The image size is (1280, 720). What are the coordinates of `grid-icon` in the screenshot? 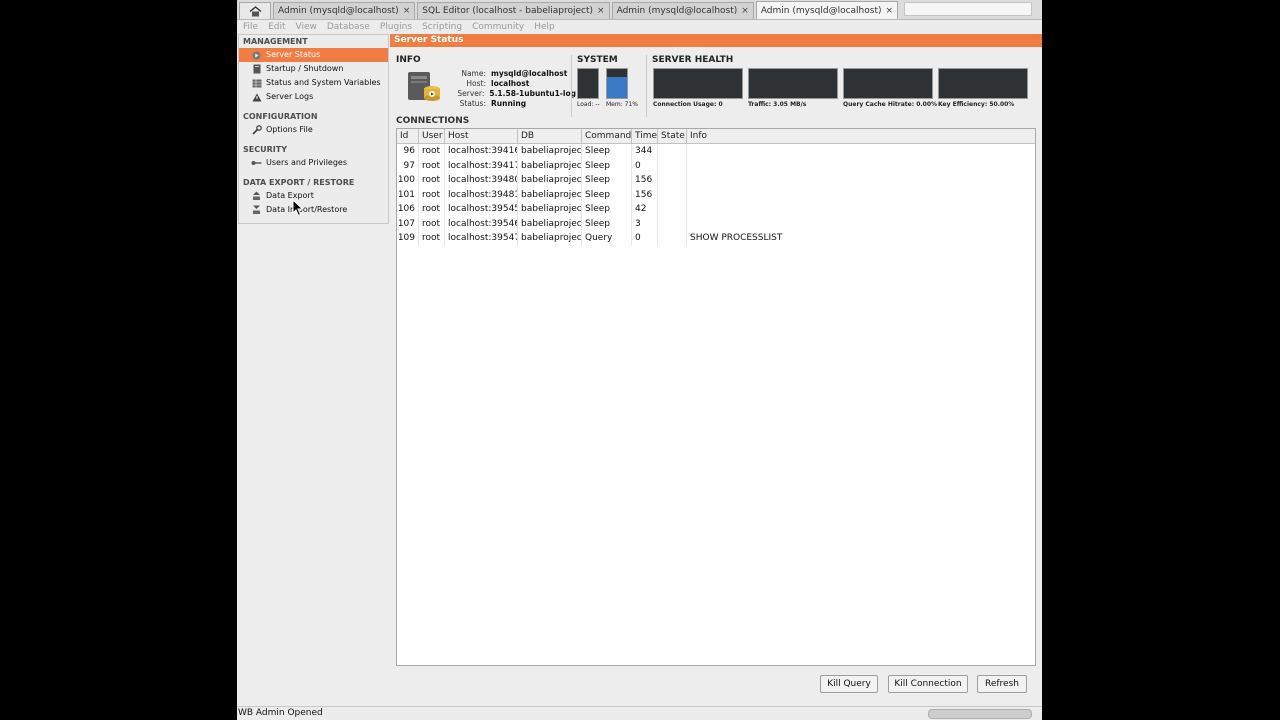 It's located at (256, 83).